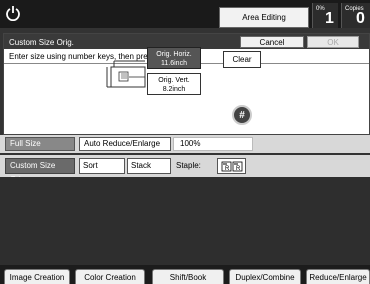 The width and height of the screenshot is (370, 284). Describe the element at coordinates (40, 171) in the screenshot. I see `custom-size-orig-button: Custom Size Orig.` at that location.